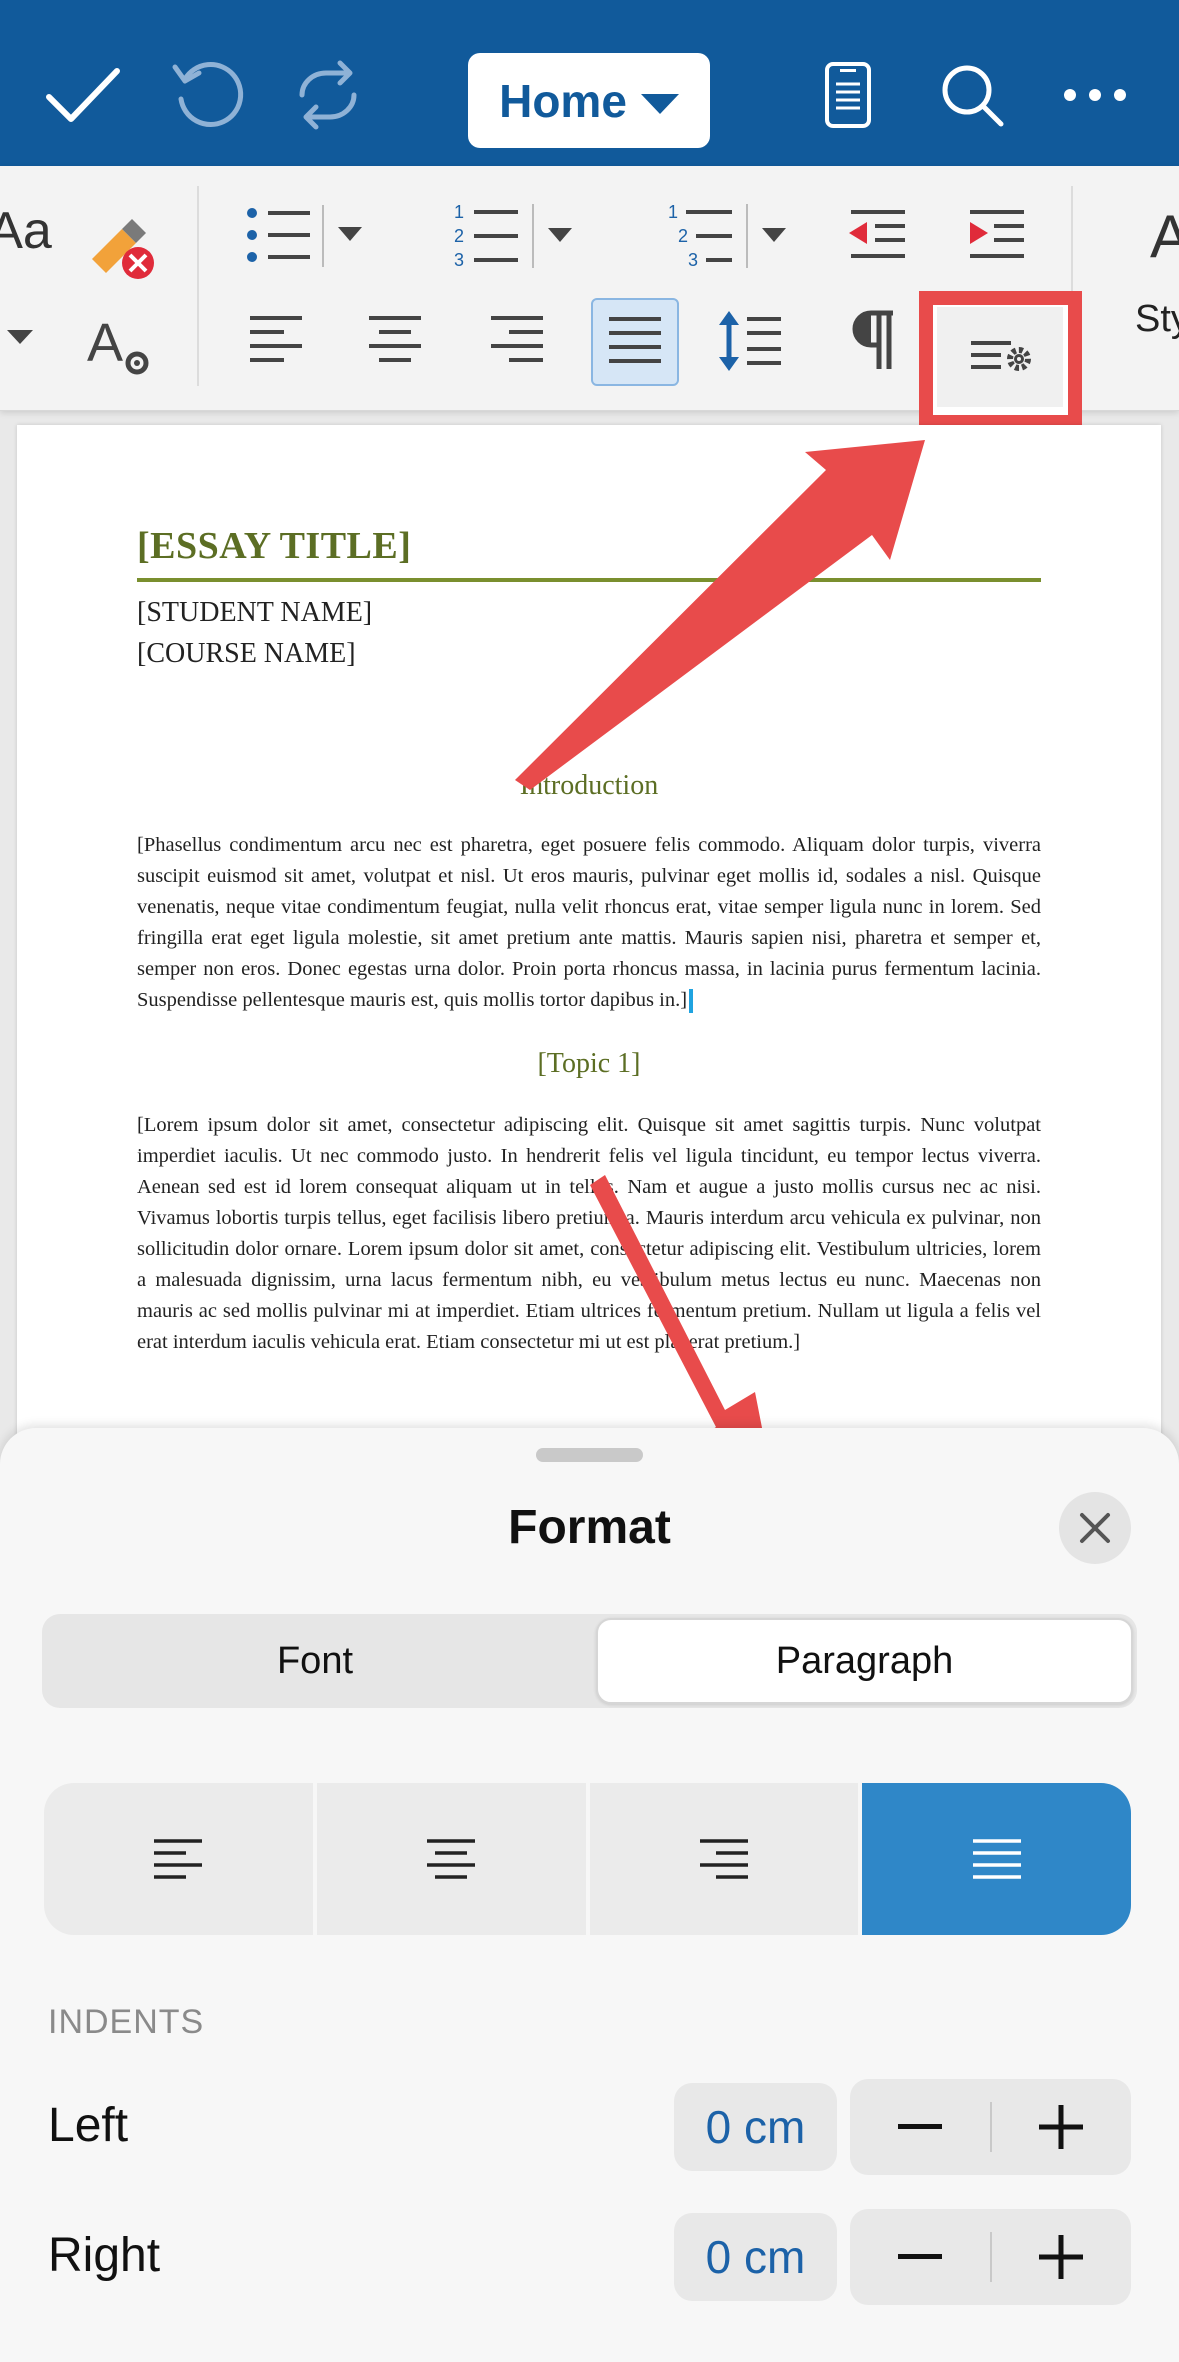  I want to click on paragraph-settings-icon, so click(1001, 356).